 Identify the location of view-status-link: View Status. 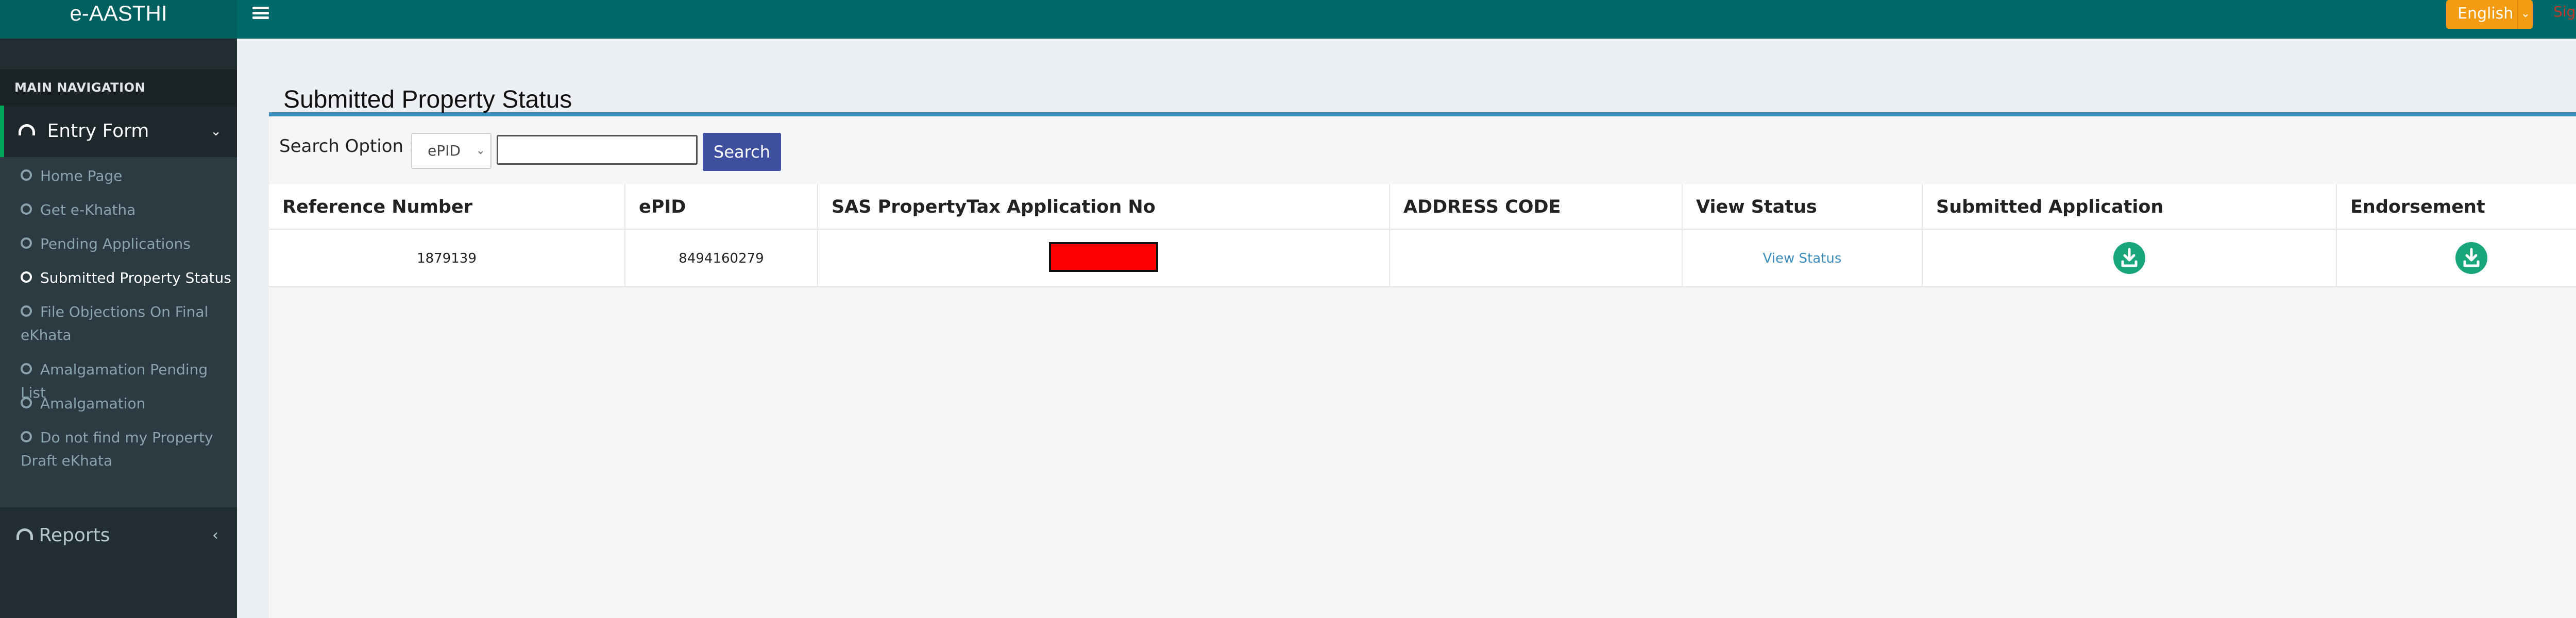
(1802, 258).